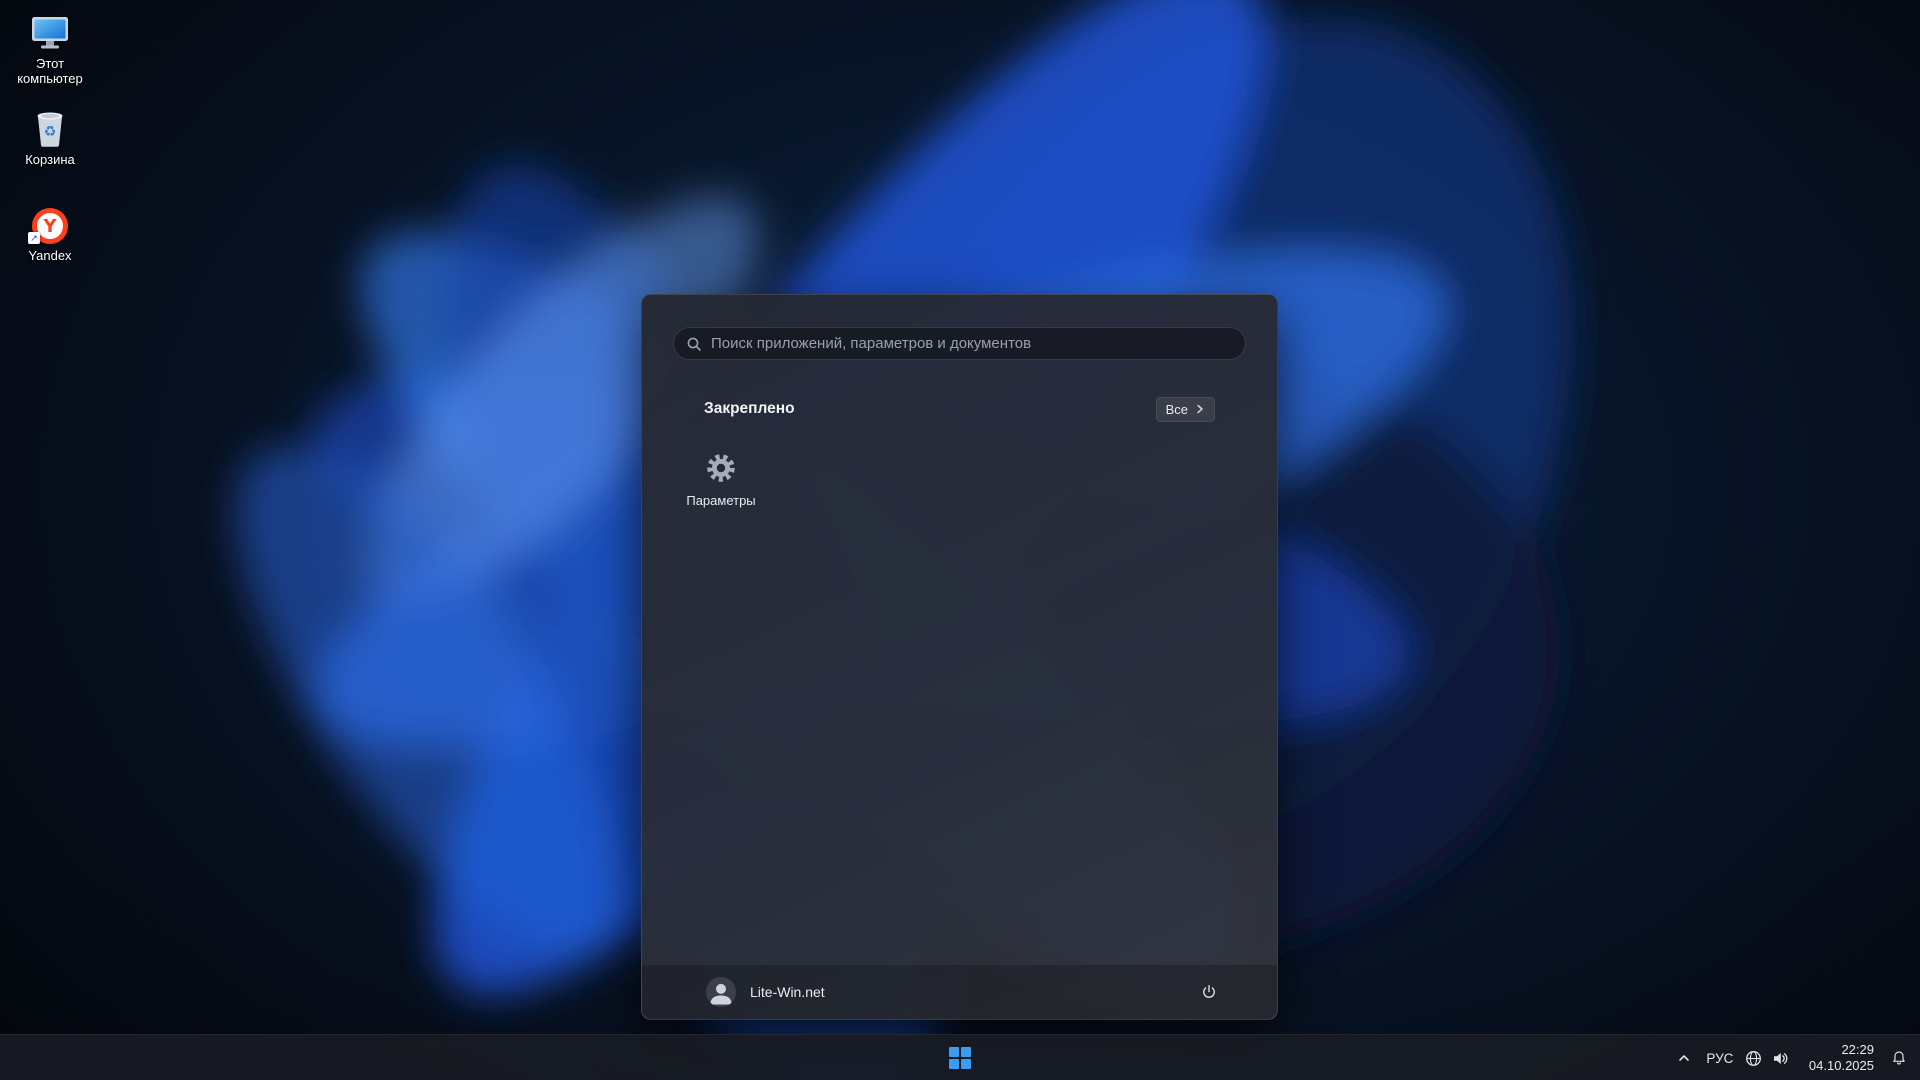 The width and height of the screenshot is (1920, 1080). I want to click on notification-bell-icon, so click(1899, 1058).